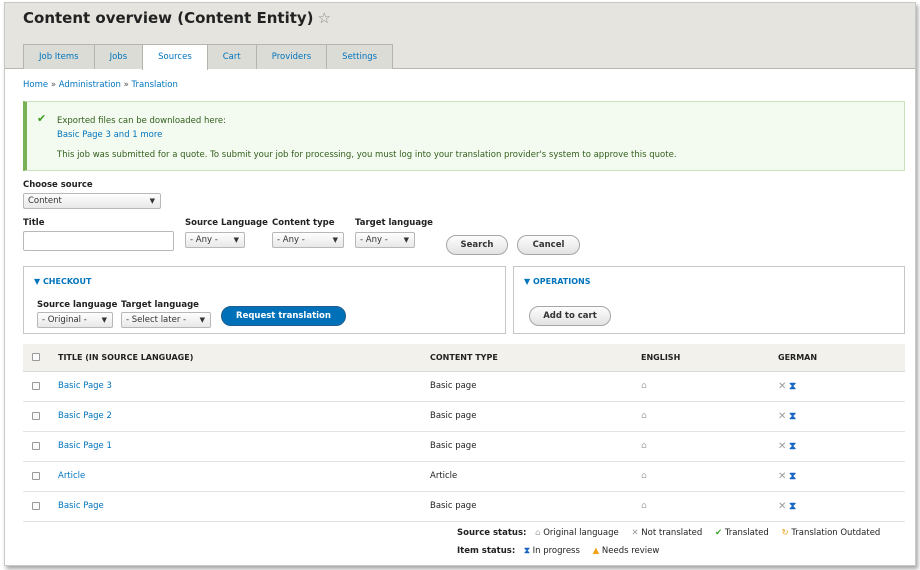 The width and height of the screenshot is (920, 570). Describe the element at coordinates (118, 56) in the screenshot. I see `tab-jobs: Jobs` at that location.